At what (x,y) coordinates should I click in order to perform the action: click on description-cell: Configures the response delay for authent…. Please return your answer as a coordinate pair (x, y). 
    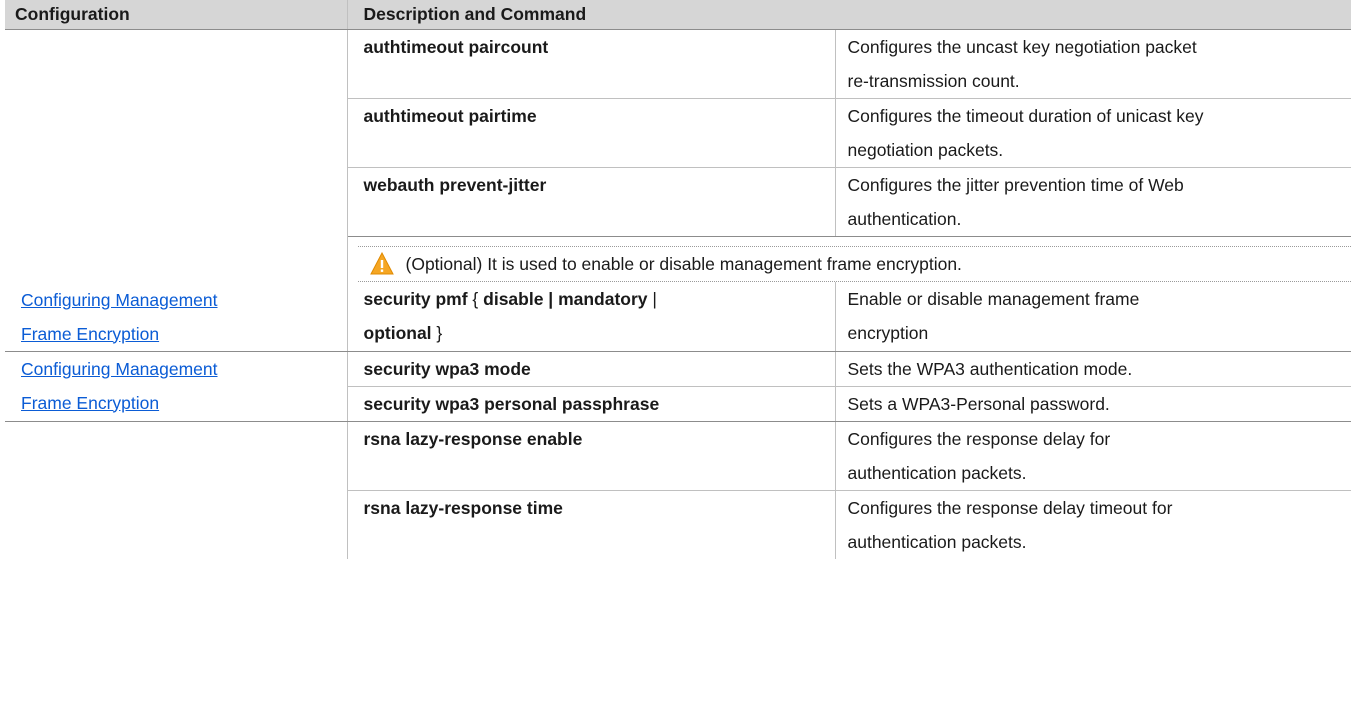
    Looking at the image, I should click on (1093, 456).